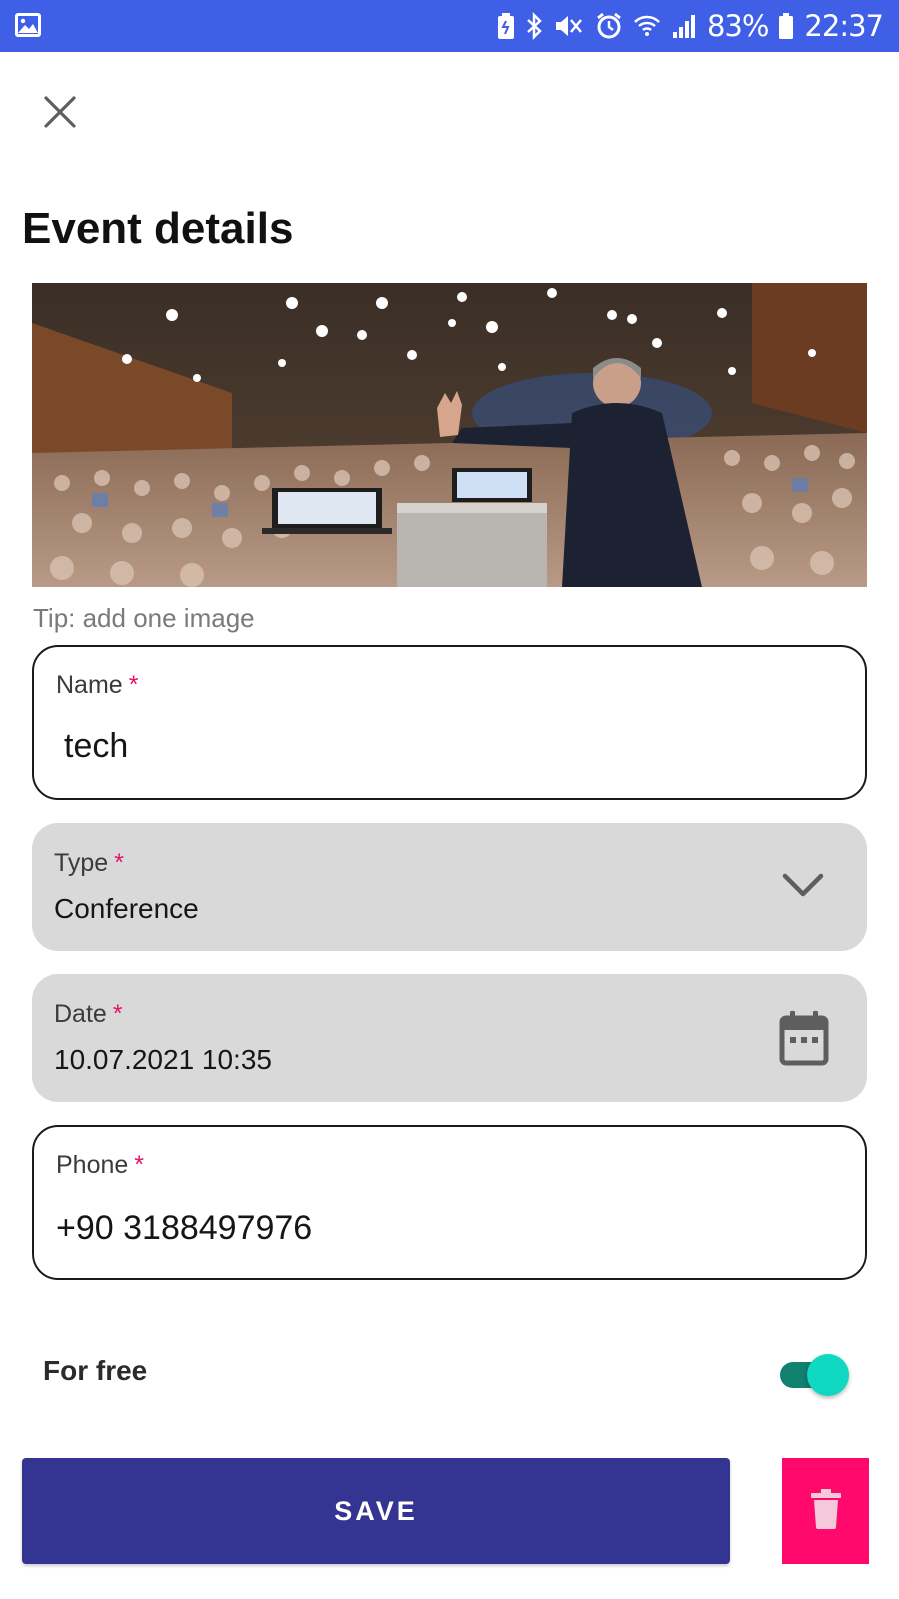 Image resolution: width=899 pixels, height=1599 pixels. Describe the element at coordinates (786, 26) in the screenshot. I see `battery-icon` at that location.